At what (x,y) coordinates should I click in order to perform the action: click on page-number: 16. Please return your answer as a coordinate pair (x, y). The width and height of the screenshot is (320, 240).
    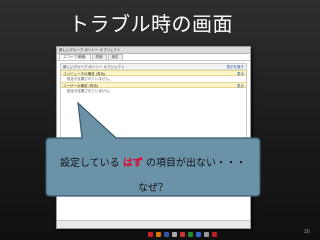
    Looking at the image, I should click on (306, 232).